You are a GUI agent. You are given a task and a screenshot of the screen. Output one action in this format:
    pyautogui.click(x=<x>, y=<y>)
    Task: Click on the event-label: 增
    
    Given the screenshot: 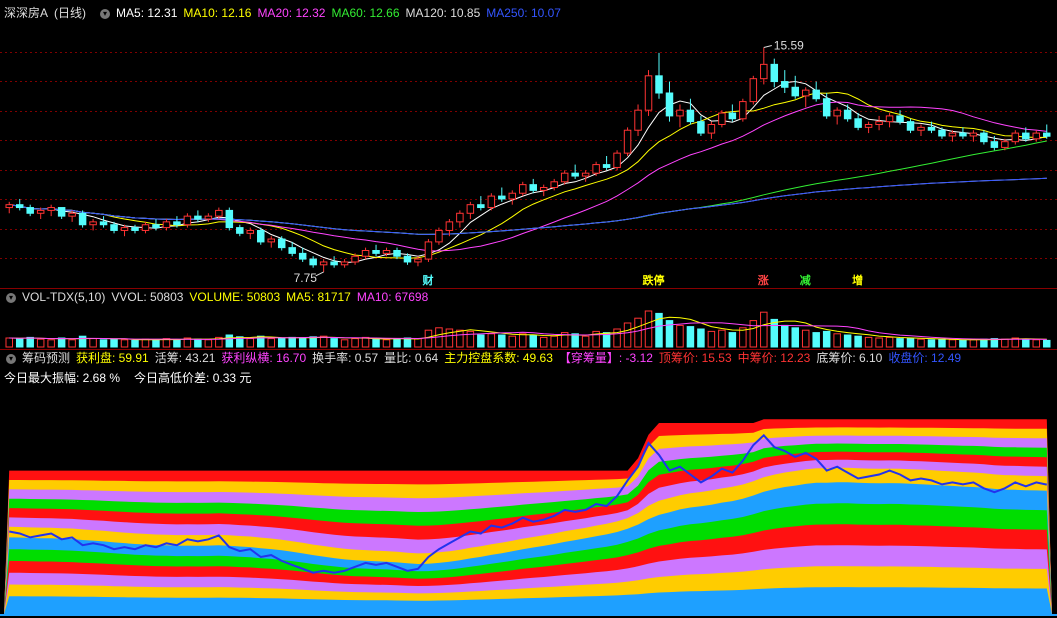 What is the action you would take?
    pyautogui.click(x=857, y=280)
    